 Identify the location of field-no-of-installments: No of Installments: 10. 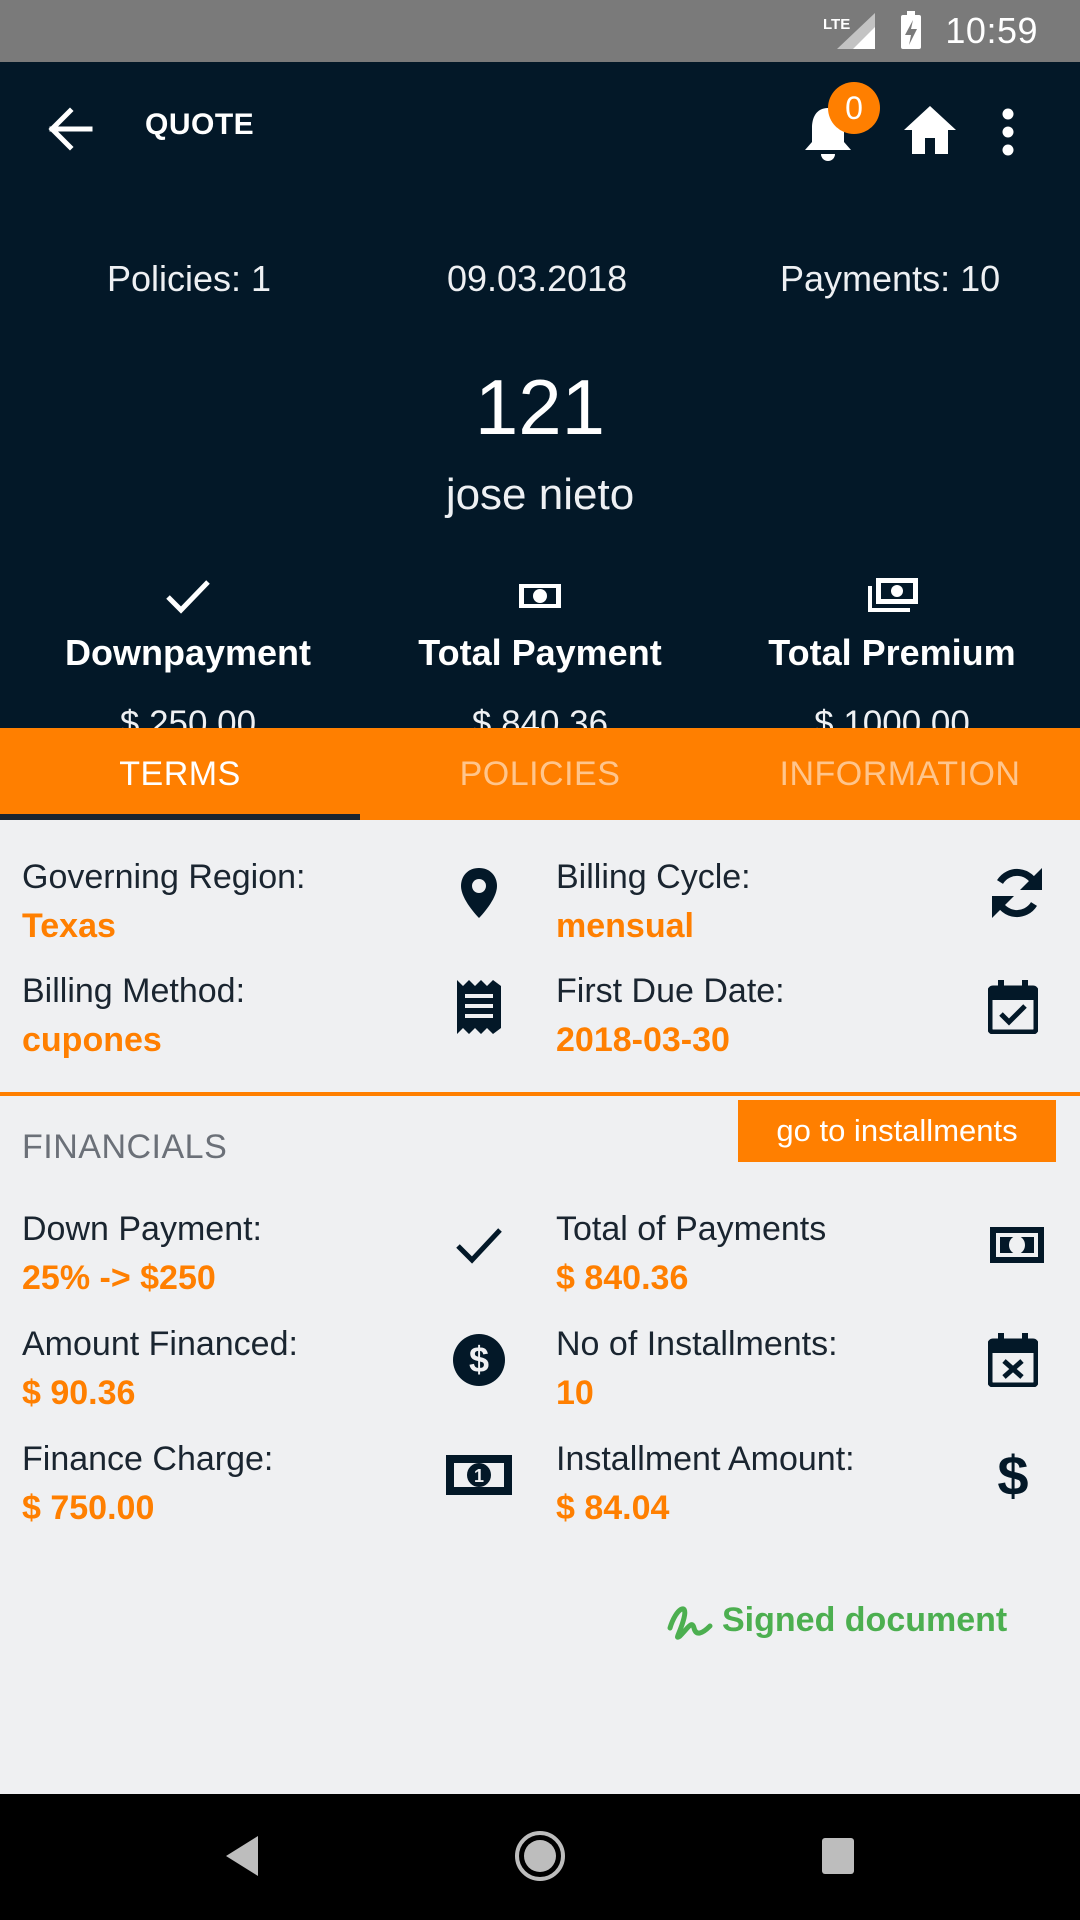
(806, 1375).